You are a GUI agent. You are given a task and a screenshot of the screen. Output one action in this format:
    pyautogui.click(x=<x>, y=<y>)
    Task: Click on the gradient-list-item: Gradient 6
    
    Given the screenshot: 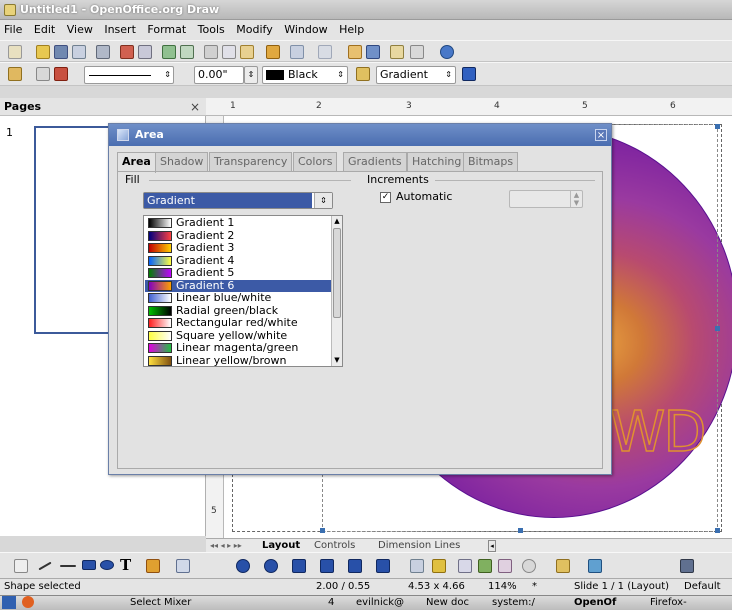 What is the action you would take?
    pyautogui.click(x=238, y=285)
    